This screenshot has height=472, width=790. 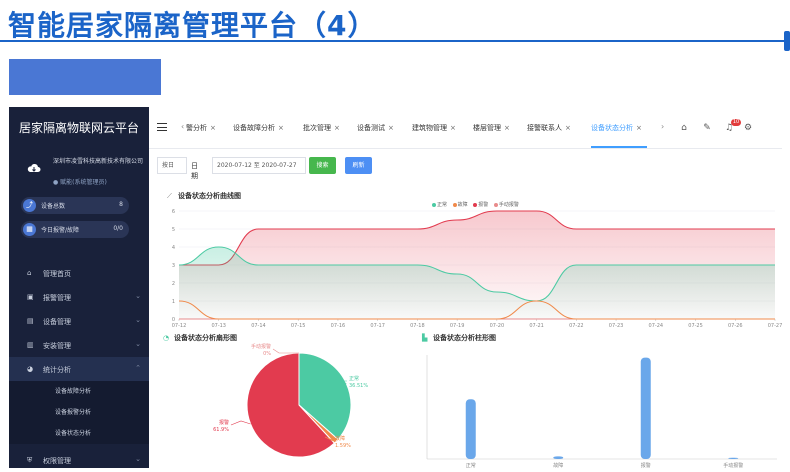 What do you see at coordinates (169, 196) in the screenshot?
I see `trend-icon: ⟋` at bounding box center [169, 196].